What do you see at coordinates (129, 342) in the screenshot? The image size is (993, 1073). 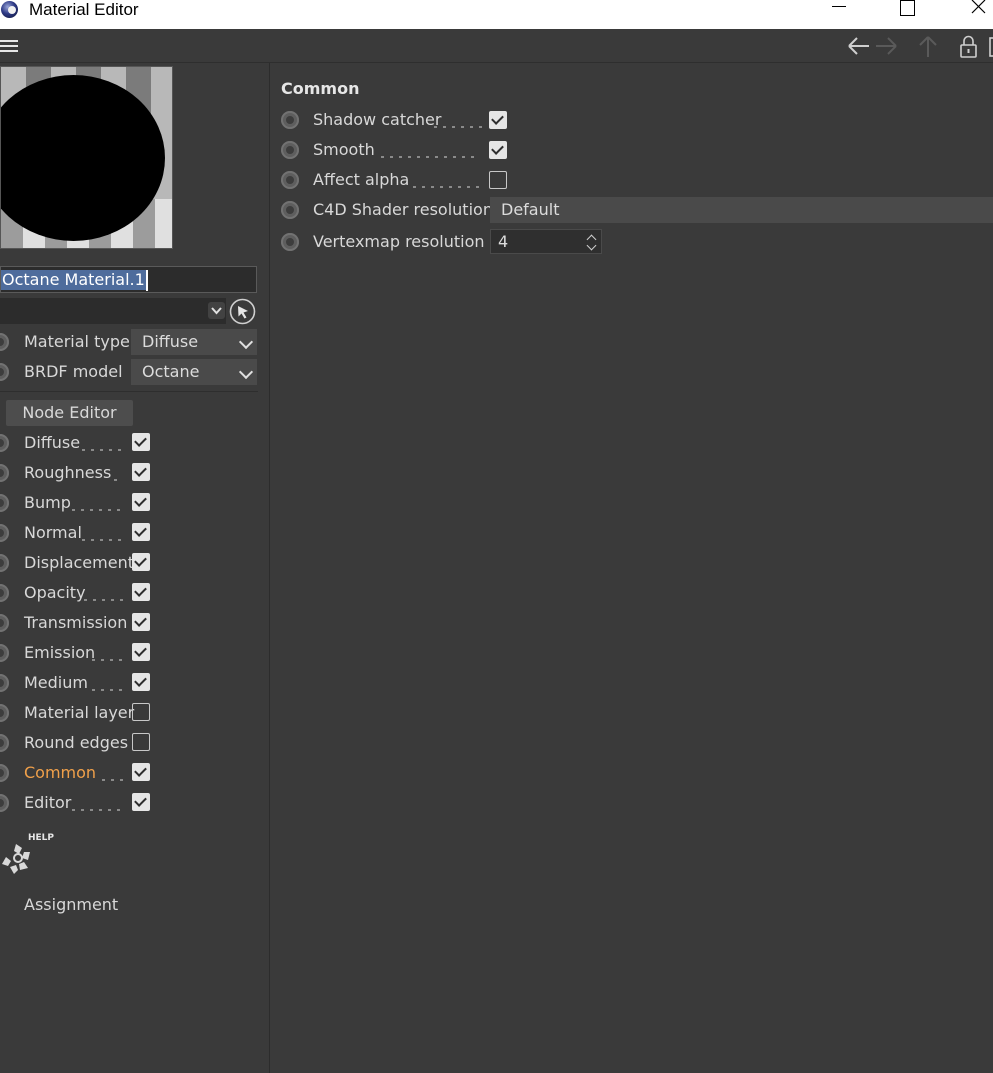 I see `material-type-row: Material type Diffuse` at bounding box center [129, 342].